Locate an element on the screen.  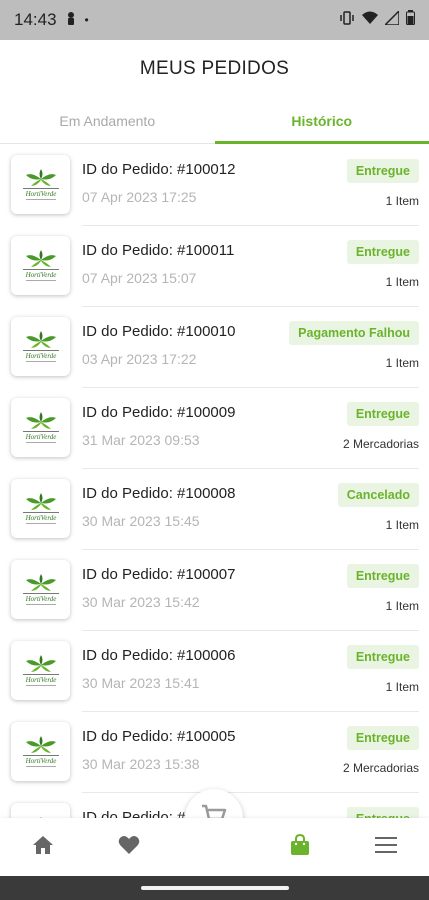
shopping-bag-icon is located at coordinates (300, 847).